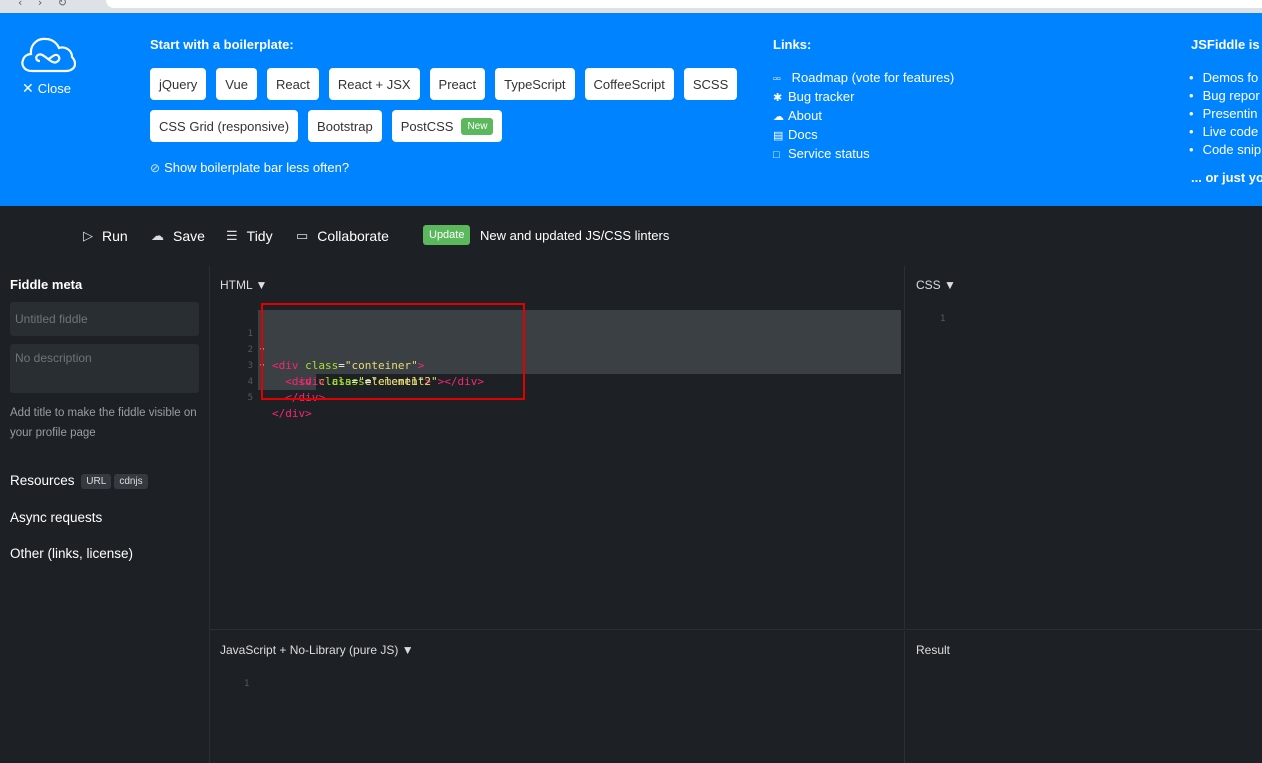 The height and width of the screenshot is (763, 1262). I want to click on cloud-upload-icon: ☁, so click(157, 235).